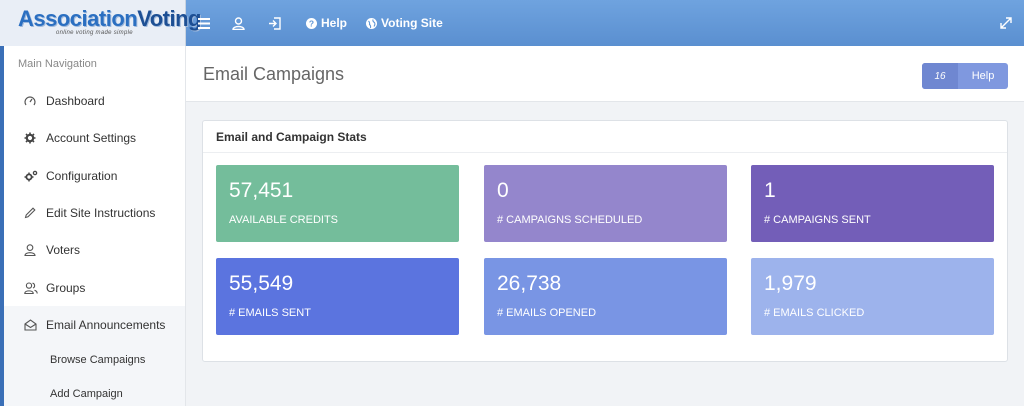  I want to click on stat-card-campaigns-sent: 1 # CAMPAIGNS SENT, so click(872, 203).